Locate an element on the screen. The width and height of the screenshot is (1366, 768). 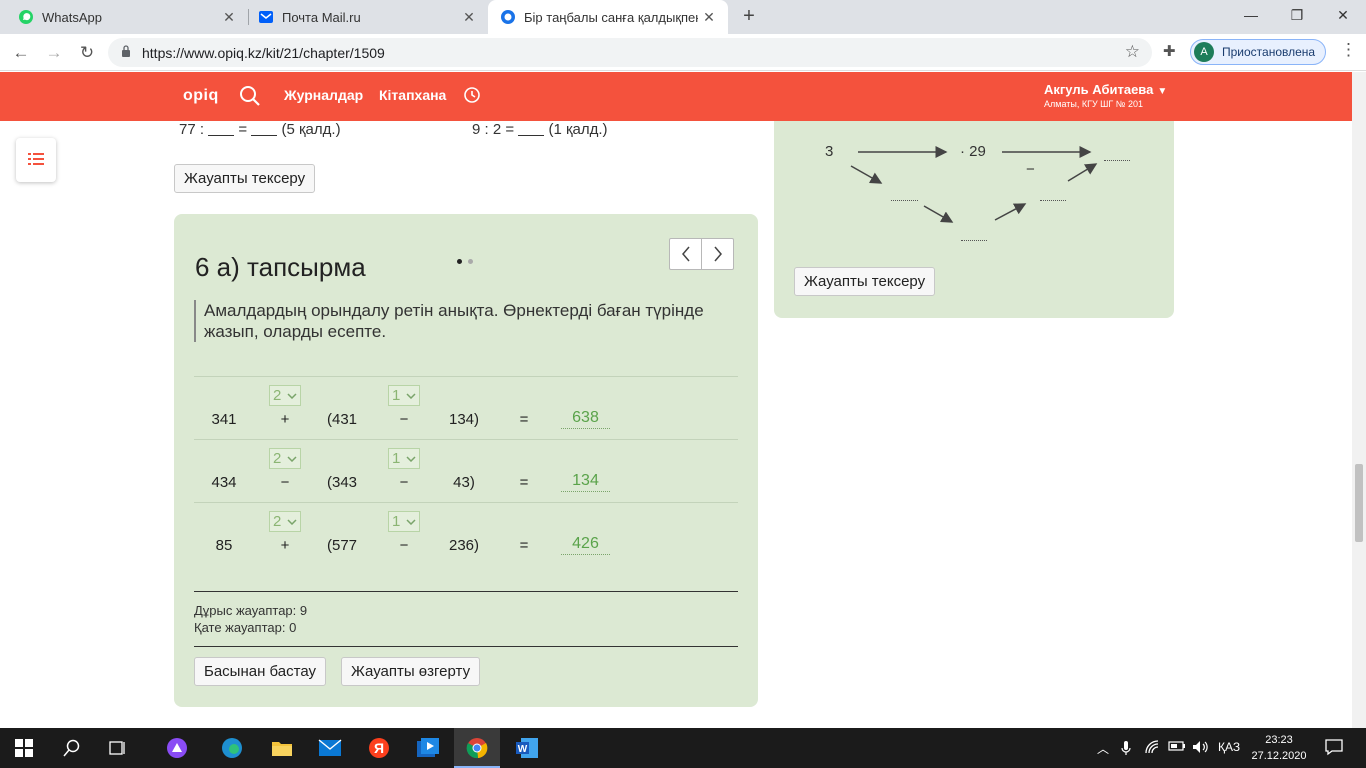
operand: 43) is located at coordinates (464, 482).